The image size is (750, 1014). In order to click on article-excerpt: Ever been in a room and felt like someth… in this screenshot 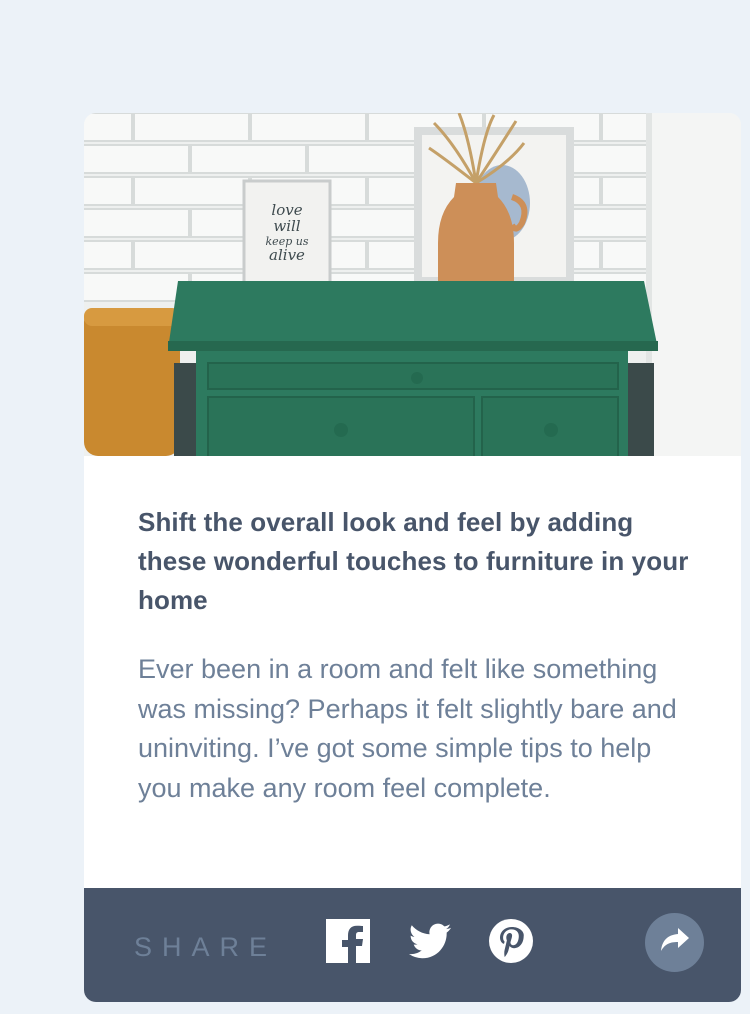, I will do `click(407, 728)`.